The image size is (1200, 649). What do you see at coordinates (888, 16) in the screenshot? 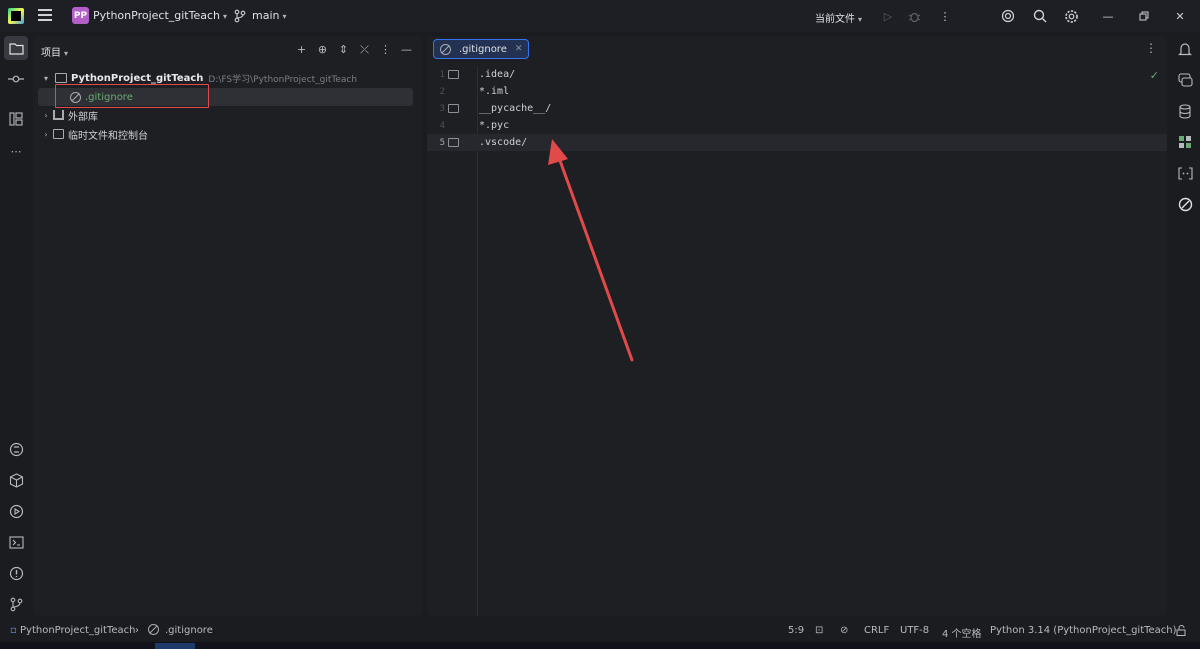
I see `run-icon: ▷` at bounding box center [888, 16].